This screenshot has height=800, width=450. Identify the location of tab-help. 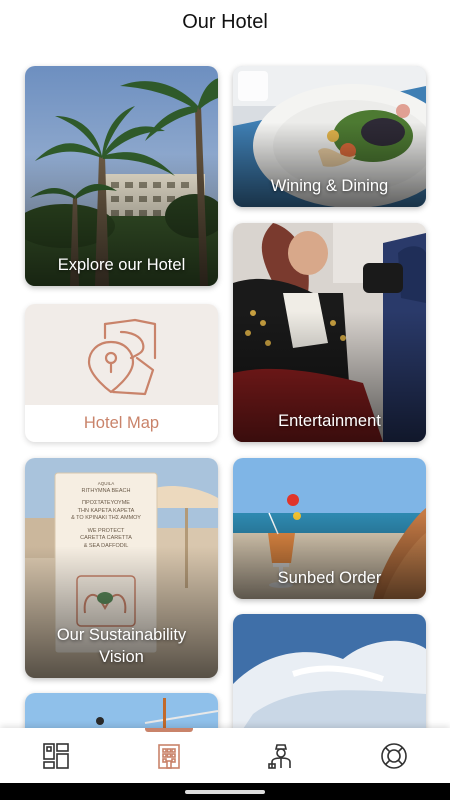
(394, 755).